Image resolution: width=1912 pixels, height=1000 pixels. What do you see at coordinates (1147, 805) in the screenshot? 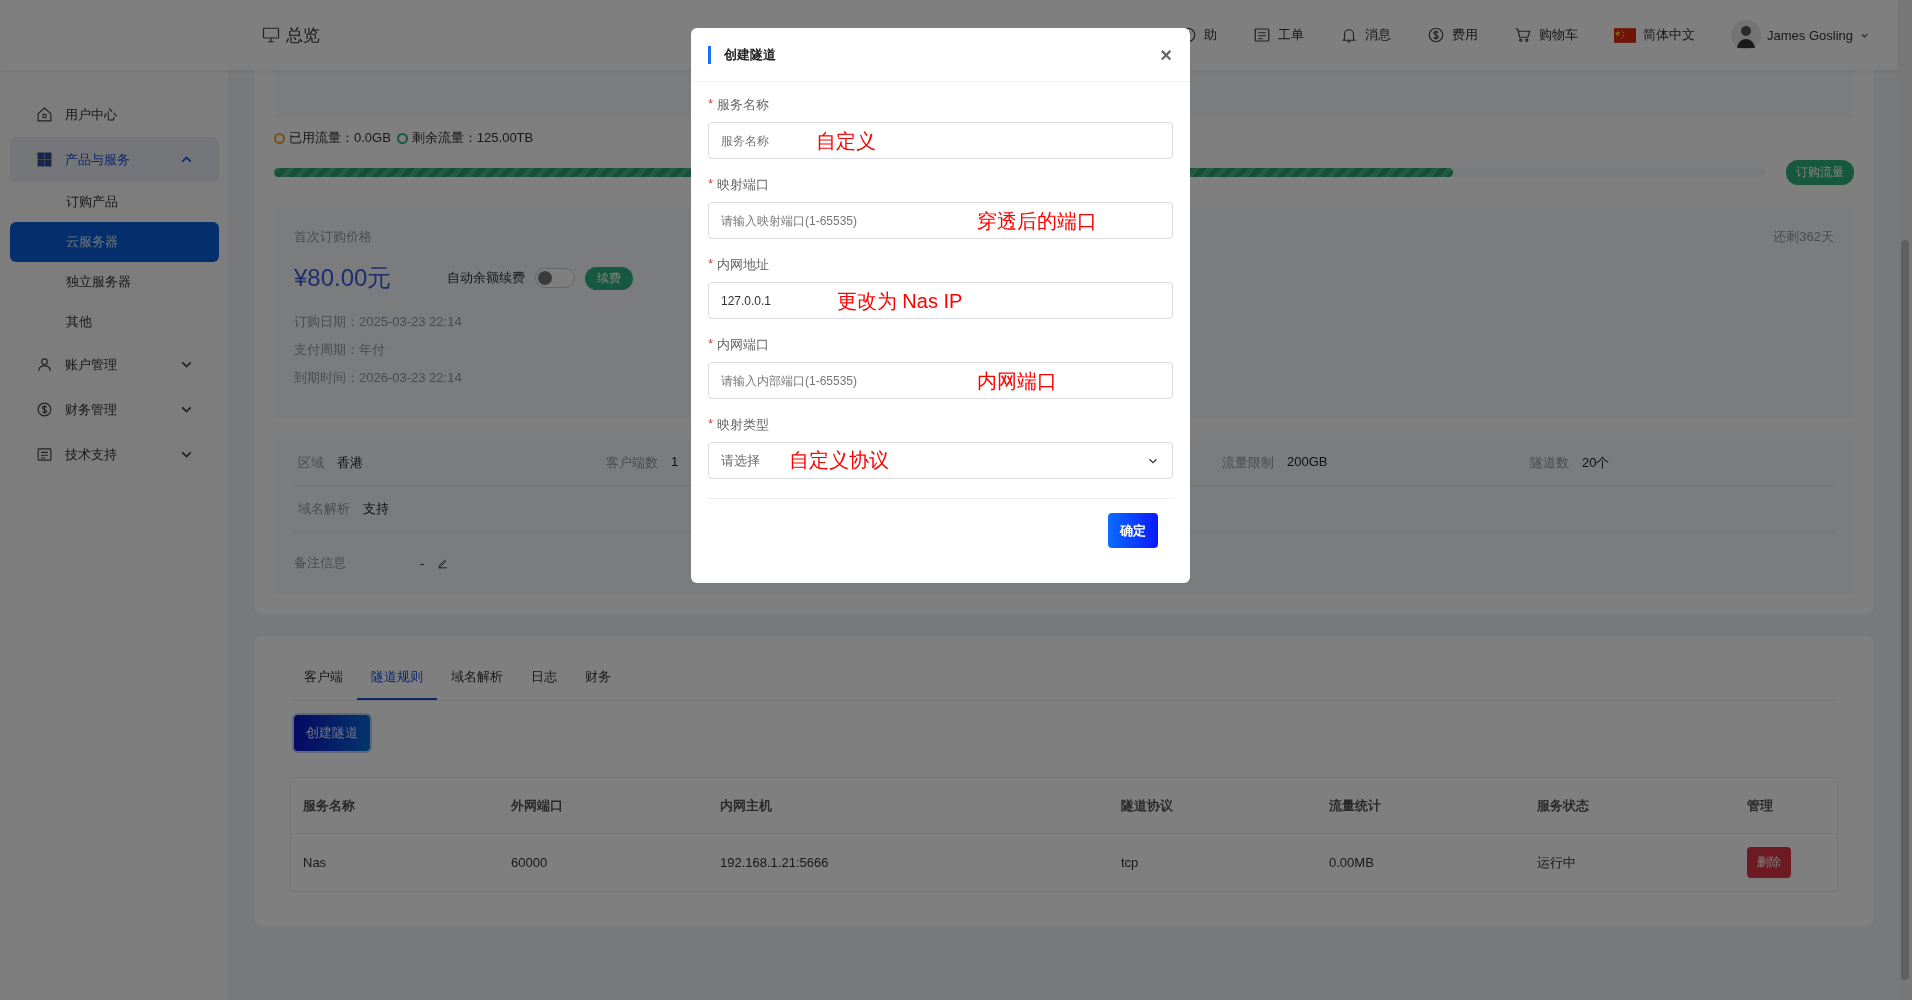
I see `column-header: 隧道协议` at bounding box center [1147, 805].